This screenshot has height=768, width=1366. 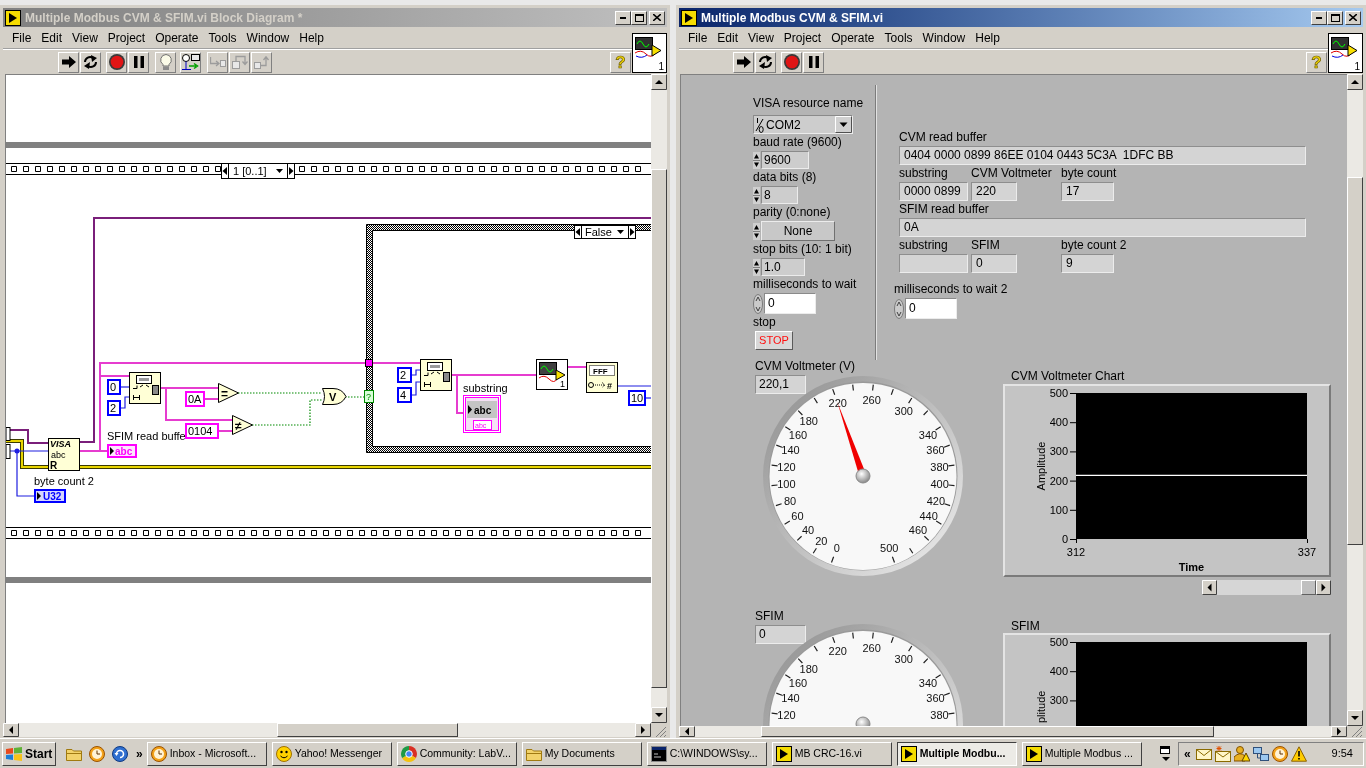 I want to click on highlight-button, so click(x=165, y=62).